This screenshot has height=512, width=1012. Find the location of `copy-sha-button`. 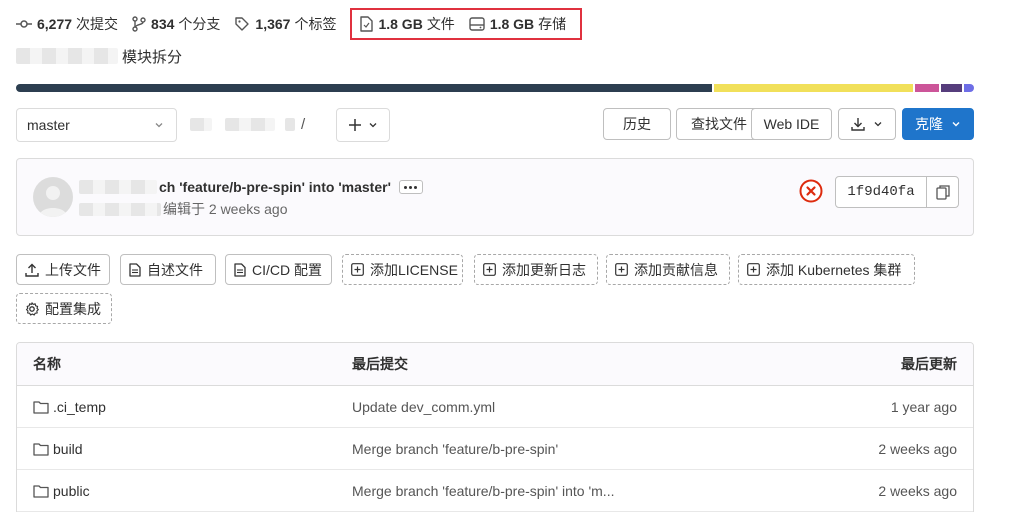

copy-sha-button is located at coordinates (942, 192).